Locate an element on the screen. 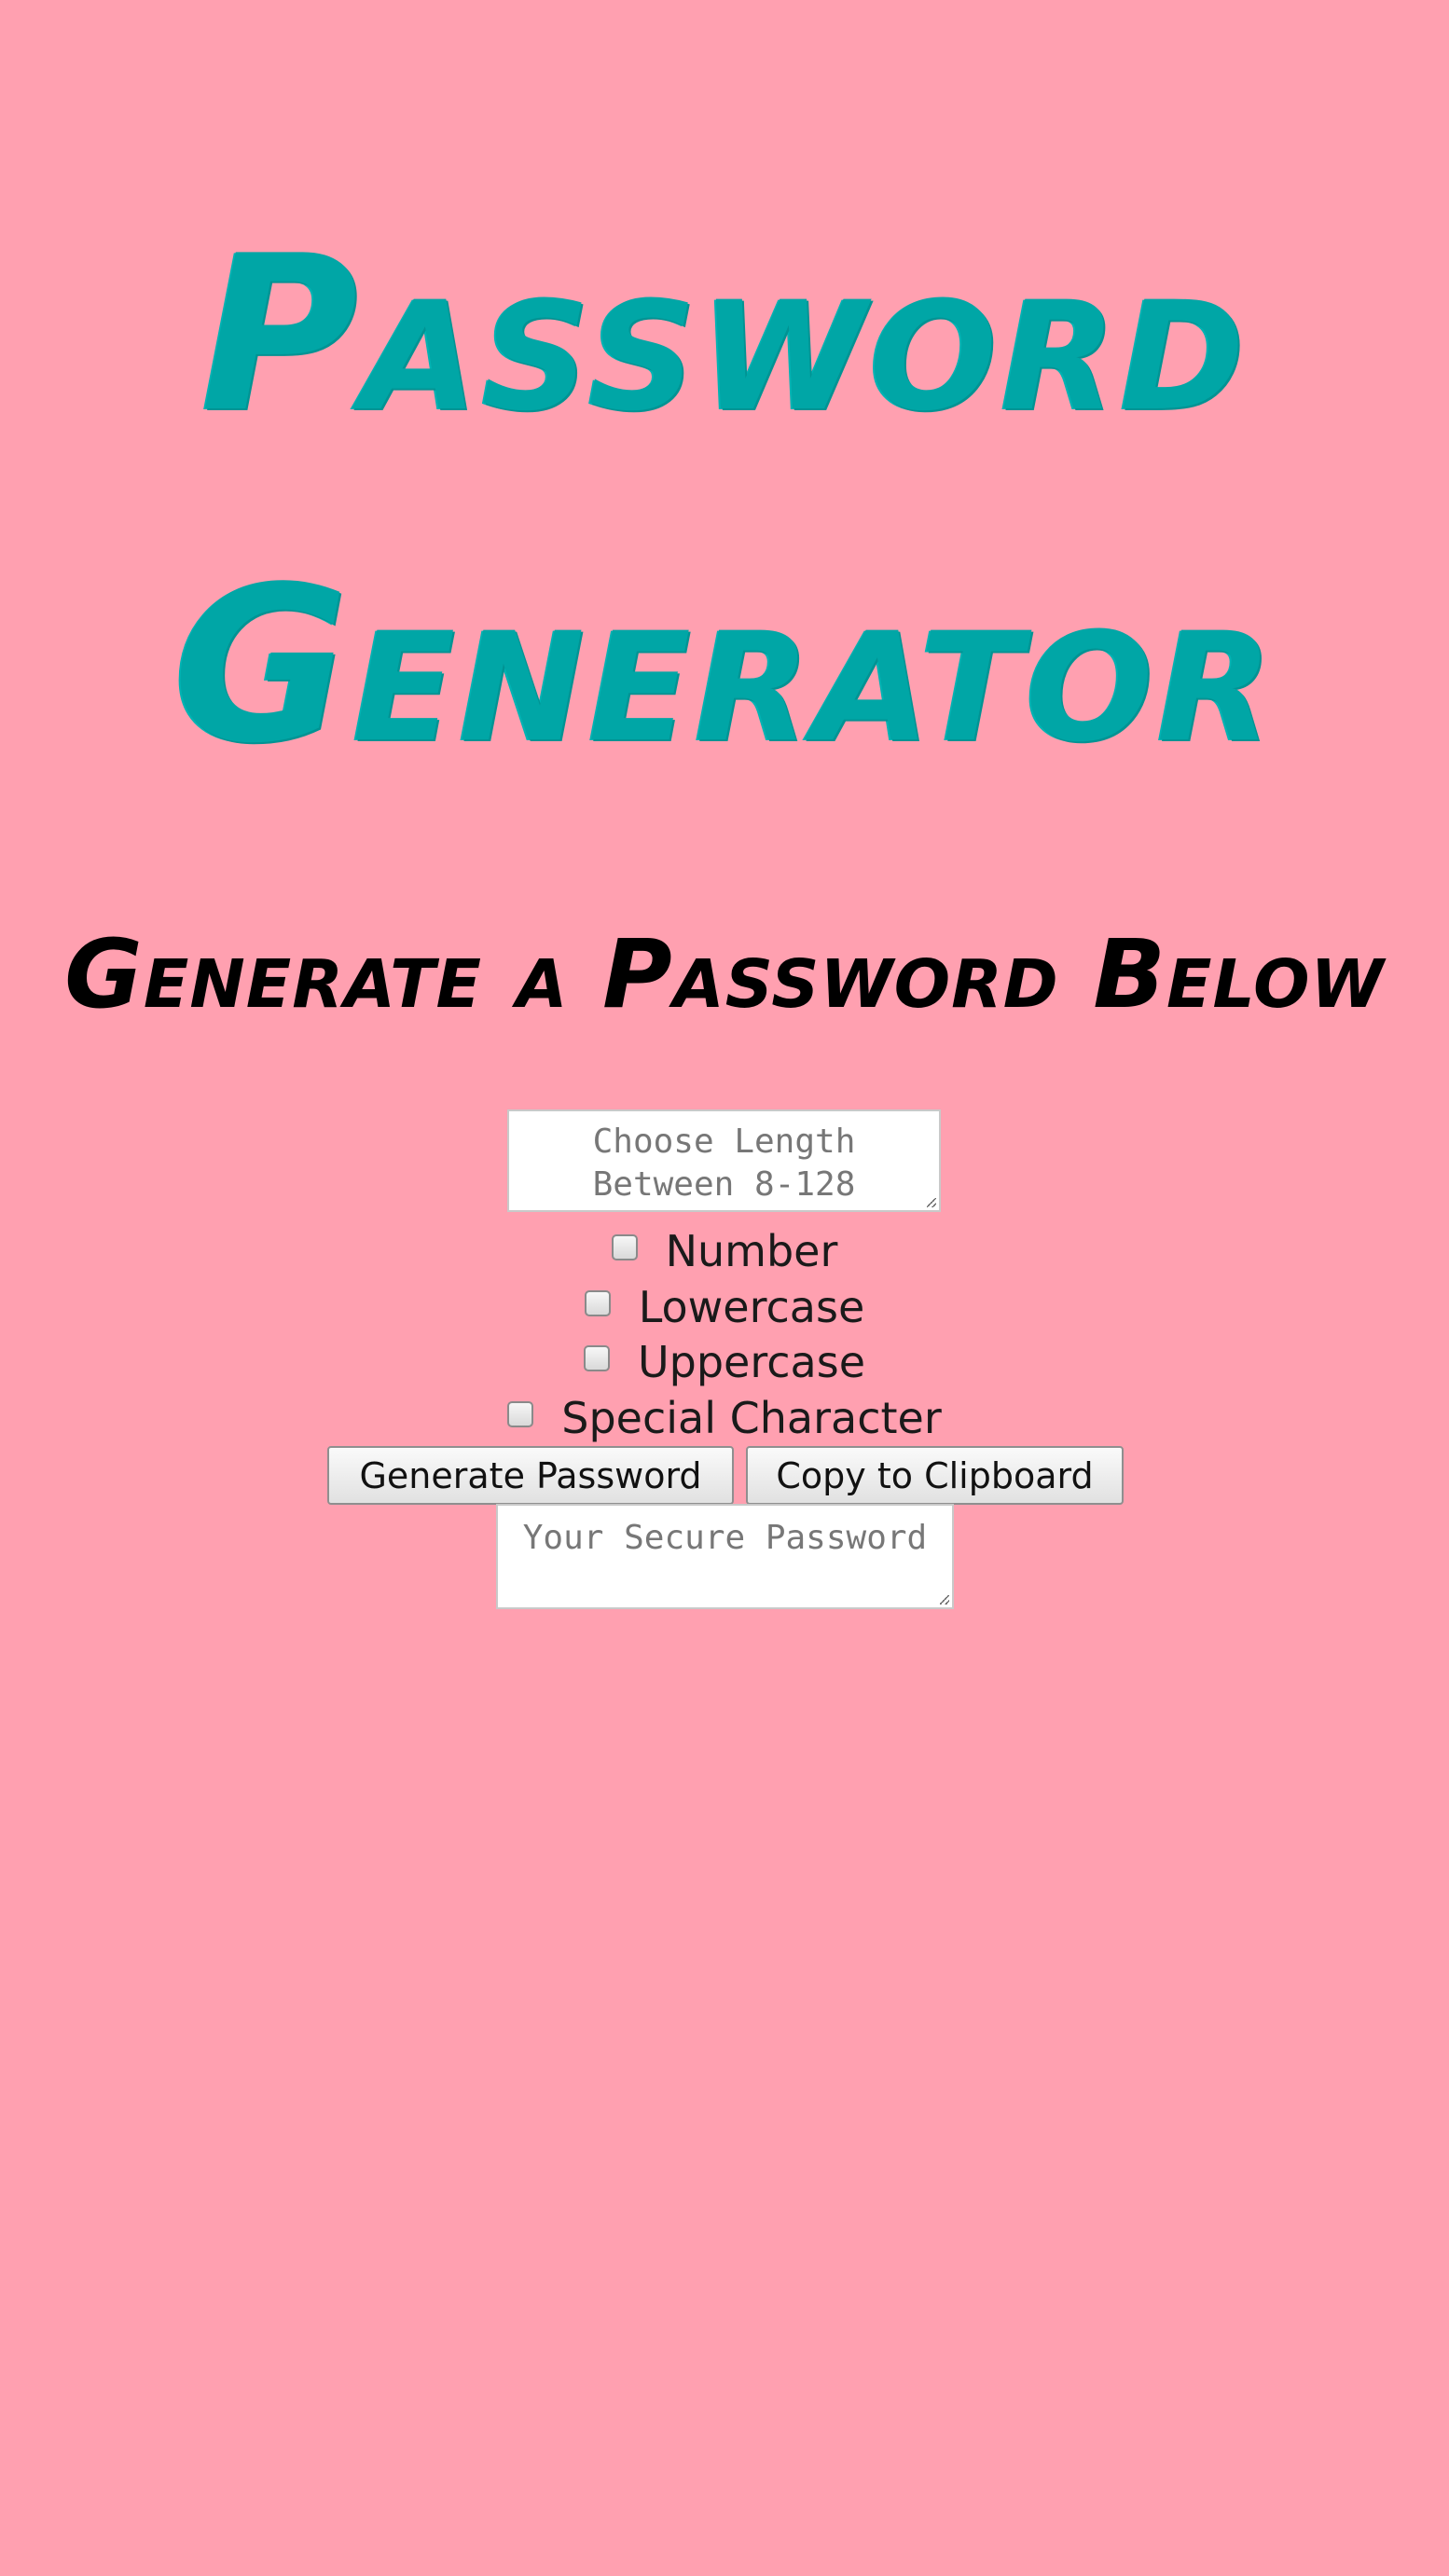 Image resolution: width=1449 pixels, height=2576 pixels. special-character-label: Special Character is located at coordinates (752, 1418).